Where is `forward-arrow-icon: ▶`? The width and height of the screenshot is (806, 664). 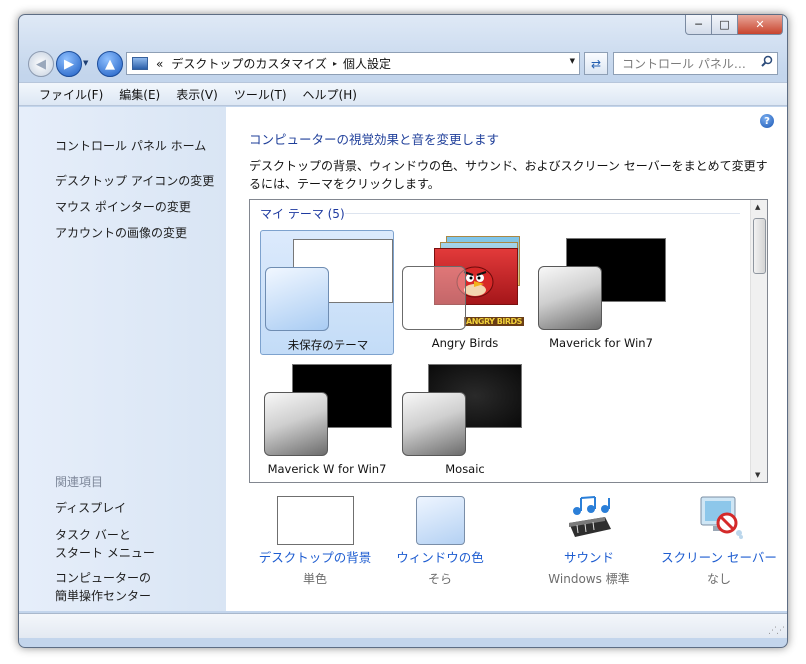
forward-arrow-icon: ▶ is located at coordinates (69, 64).